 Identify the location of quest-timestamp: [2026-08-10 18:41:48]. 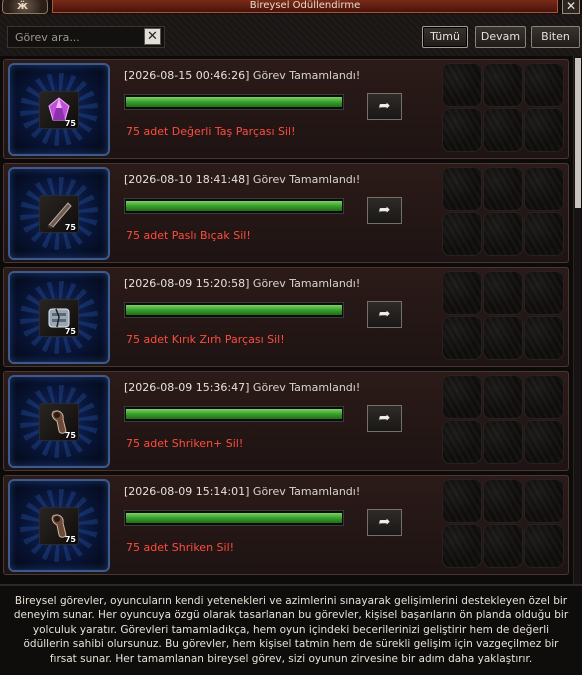
(187, 179).